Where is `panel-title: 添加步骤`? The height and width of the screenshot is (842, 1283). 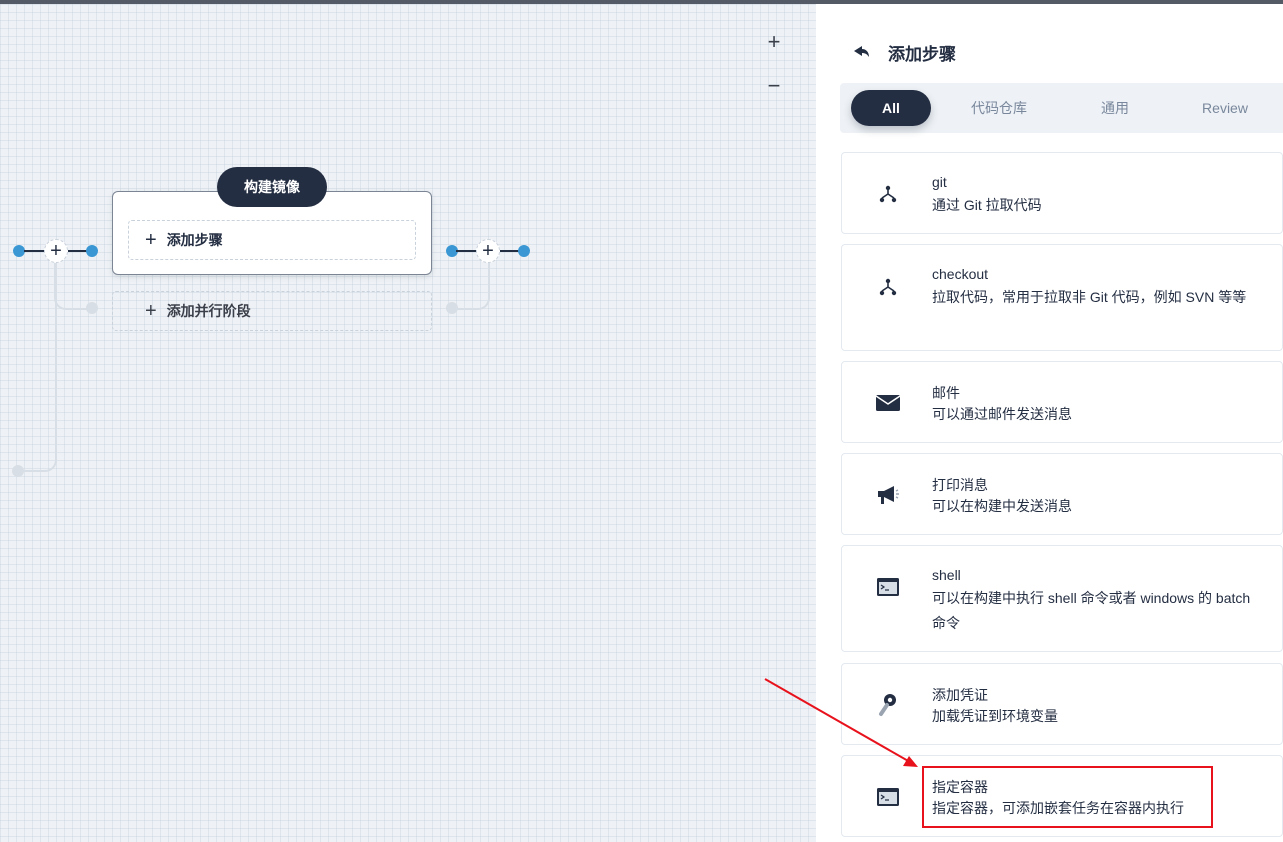
panel-title: 添加步骤 is located at coordinates (922, 54).